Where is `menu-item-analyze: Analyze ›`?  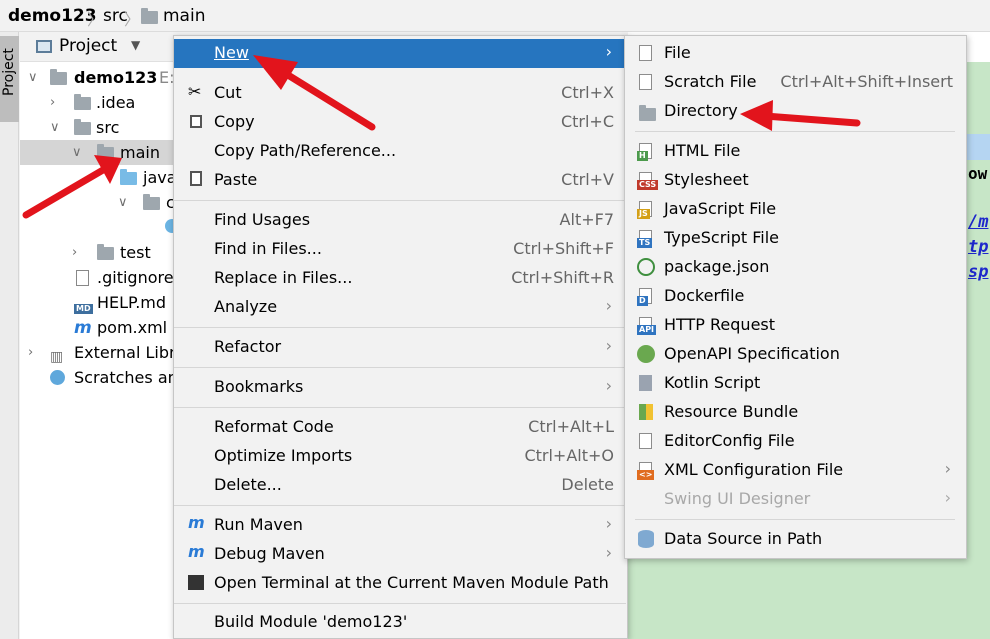 menu-item-analyze: Analyze › is located at coordinates (400, 307).